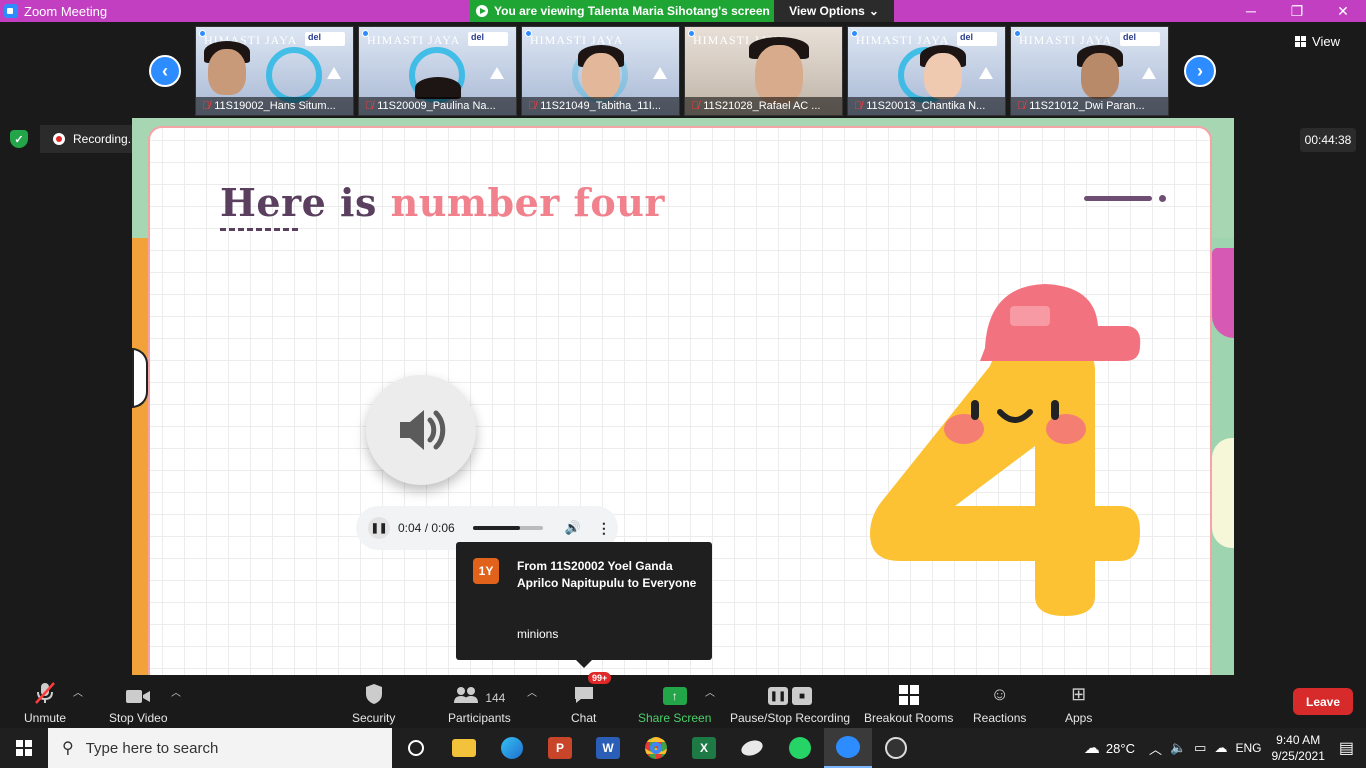  Describe the element at coordinates (495, 698) in the screenshot. I see `participants-count: 144` at that location.